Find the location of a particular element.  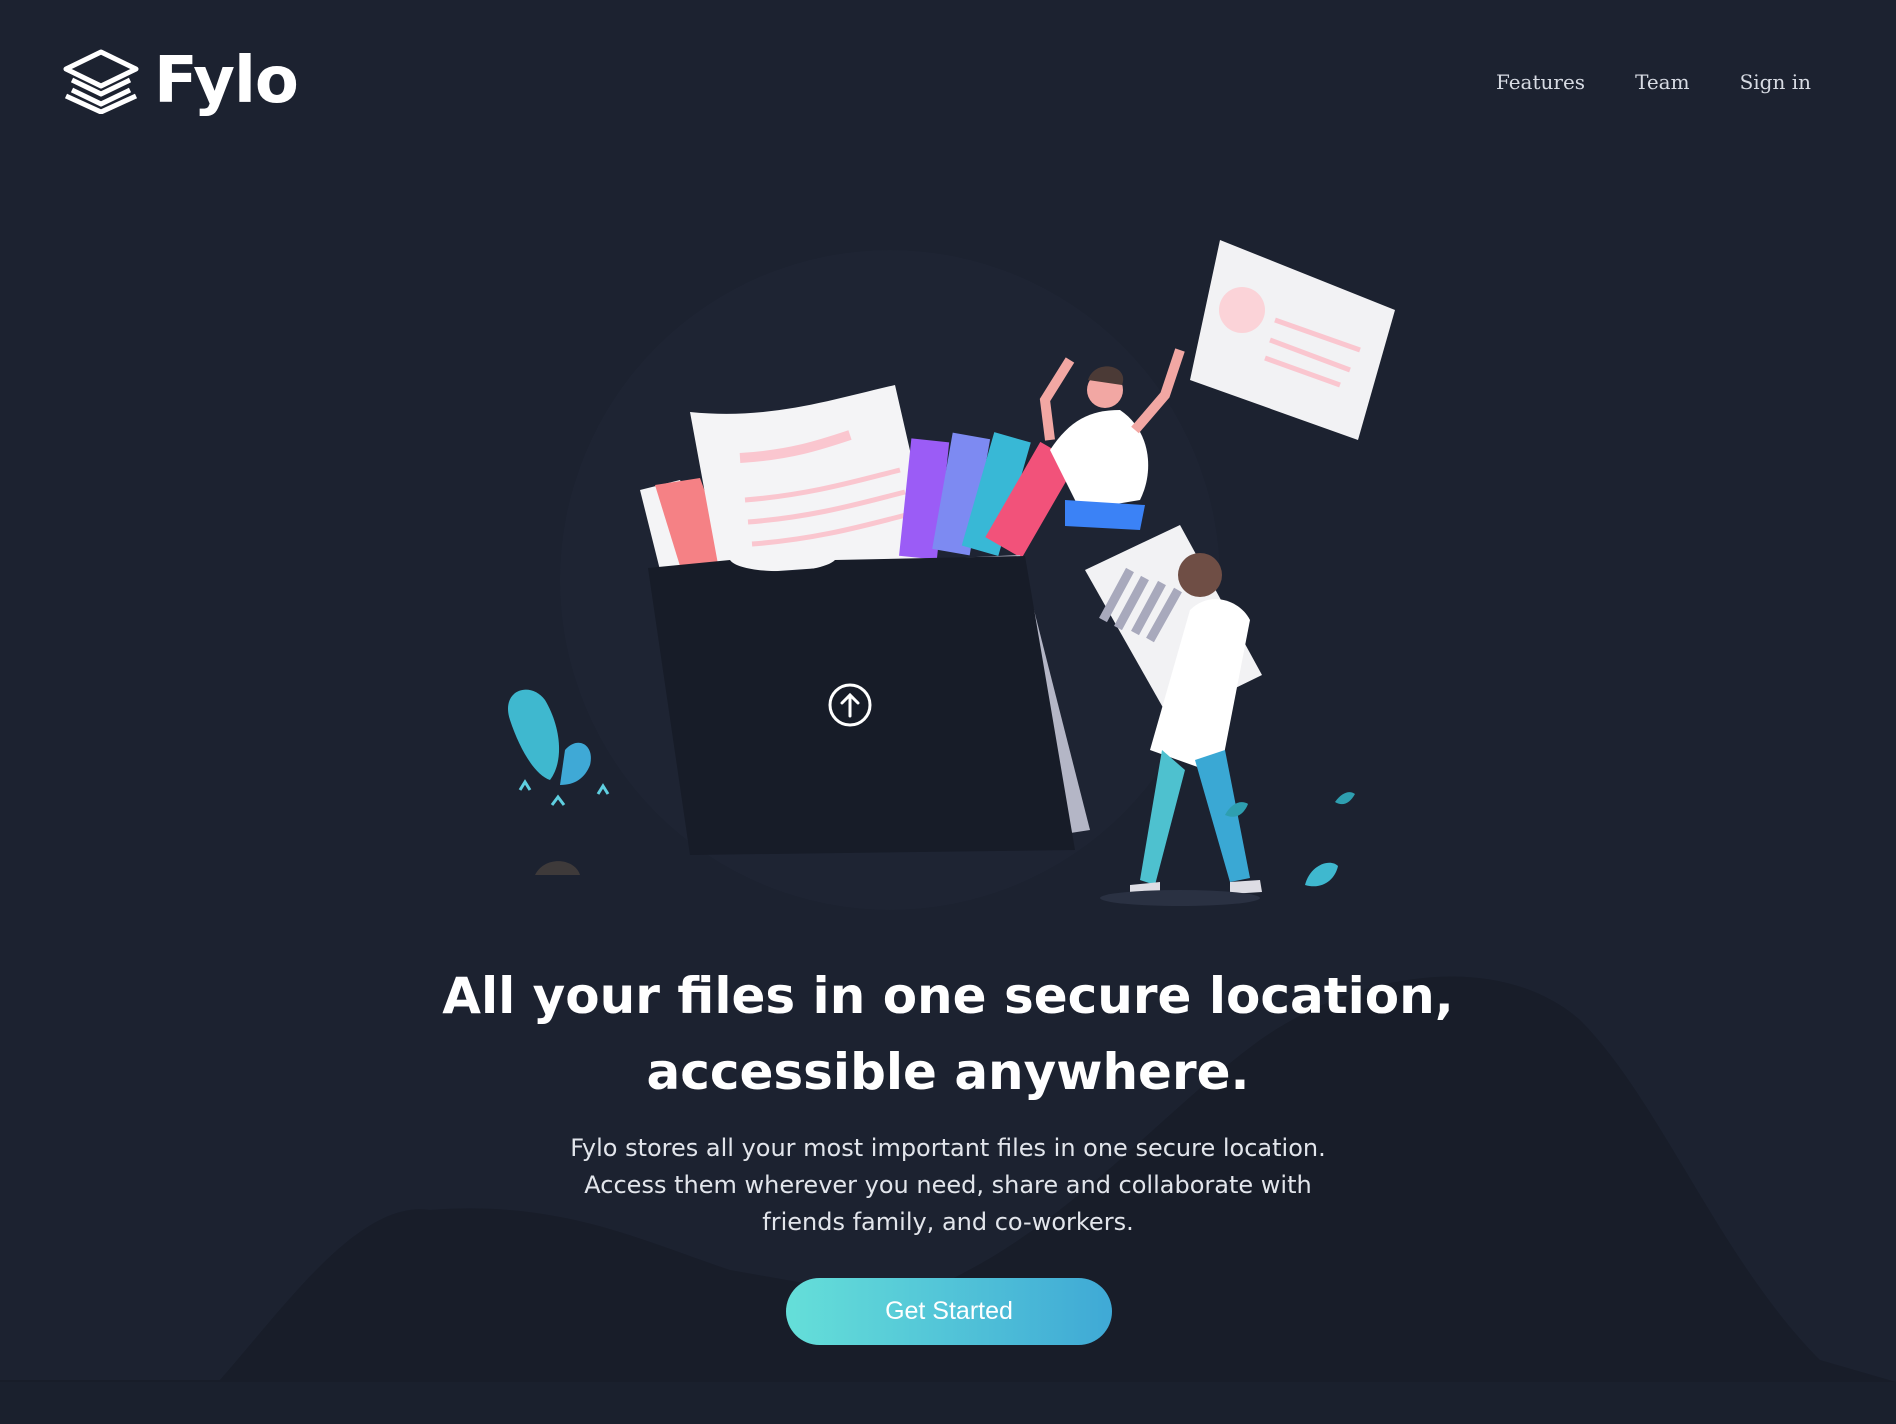

logo-layers-icon is located at coordinates (101, 81).